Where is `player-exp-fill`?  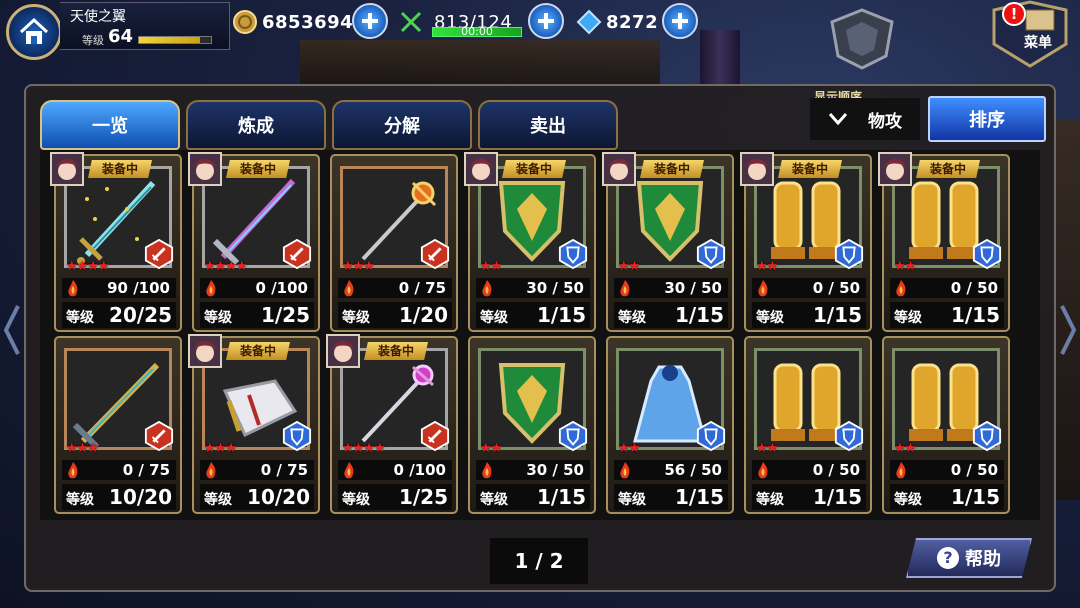
player-exp-fill is located at coordinates (170, 40).